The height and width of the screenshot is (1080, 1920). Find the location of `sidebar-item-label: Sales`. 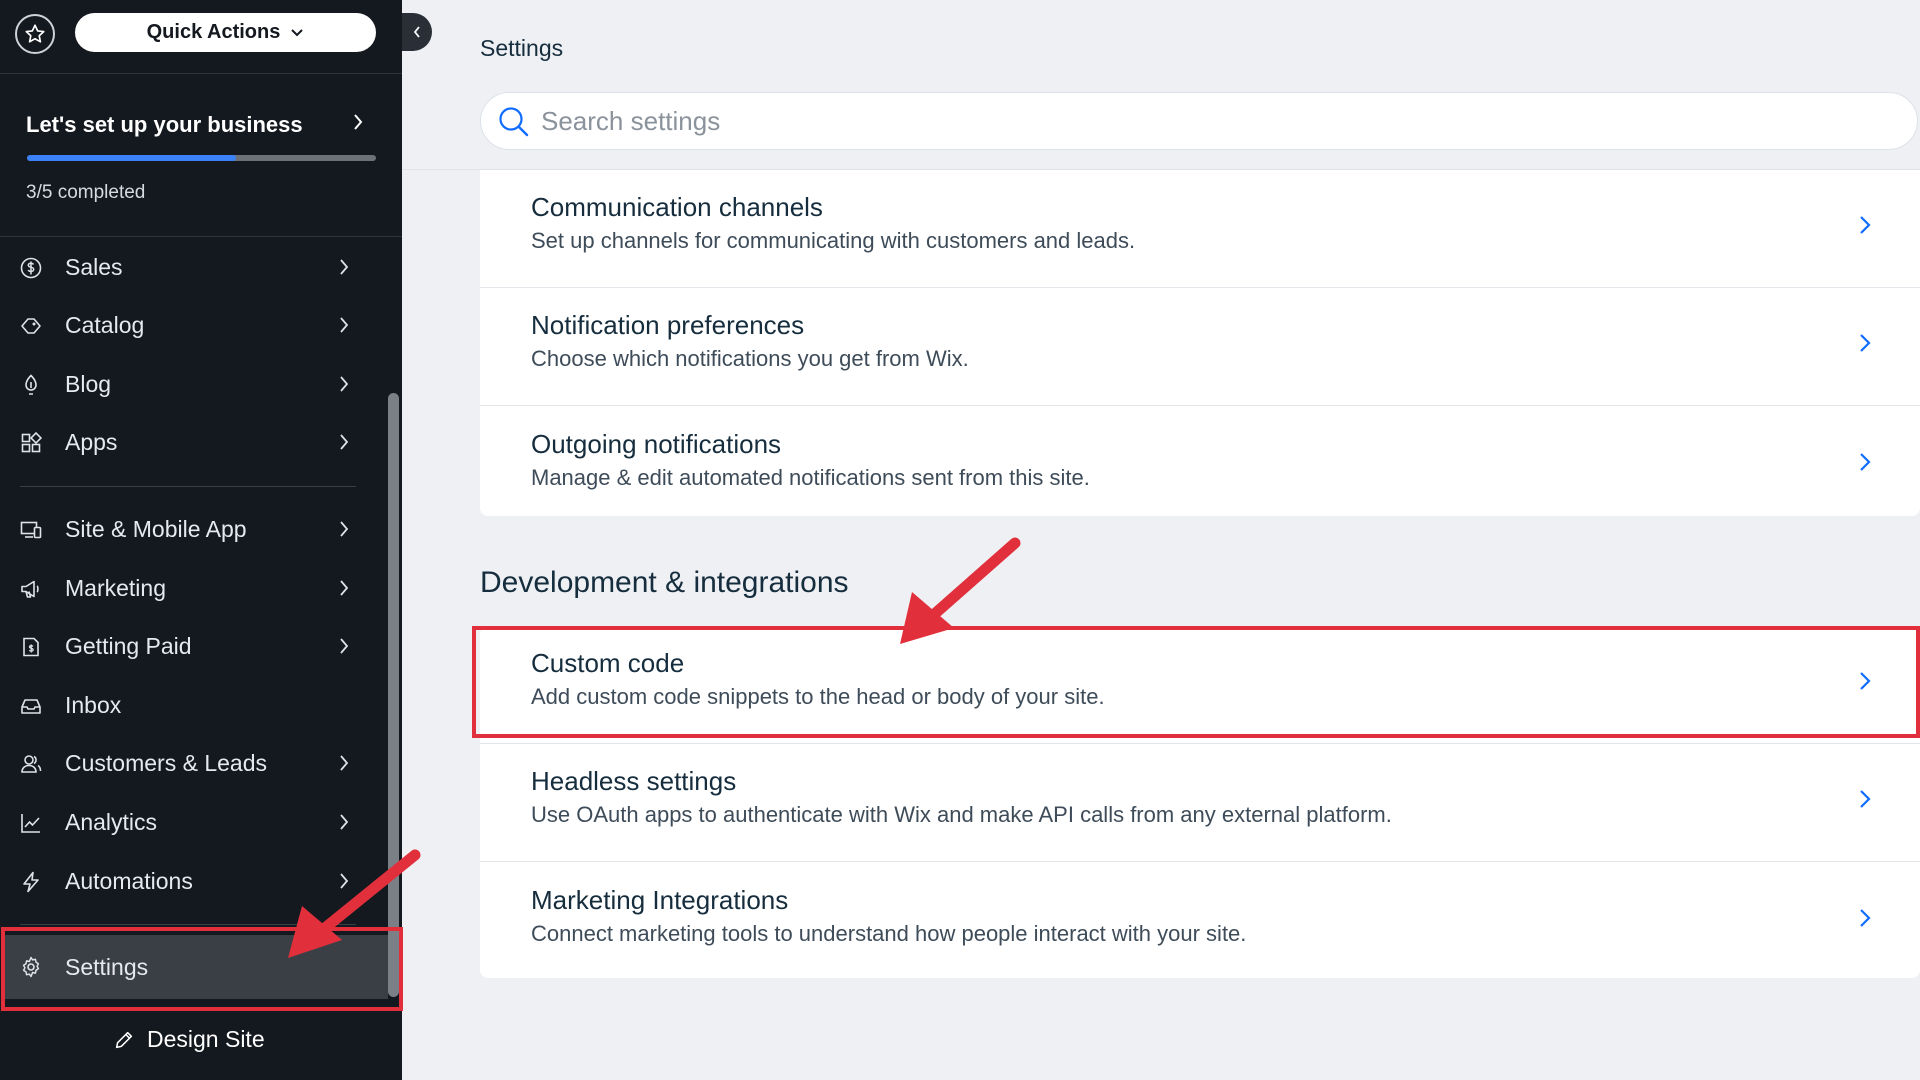

sidebar-item-label: Sales is located at coordinates (94, 267).